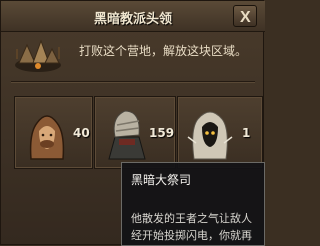  I want to click on unit-slot-dark-priest: 1, so click(220, 132).